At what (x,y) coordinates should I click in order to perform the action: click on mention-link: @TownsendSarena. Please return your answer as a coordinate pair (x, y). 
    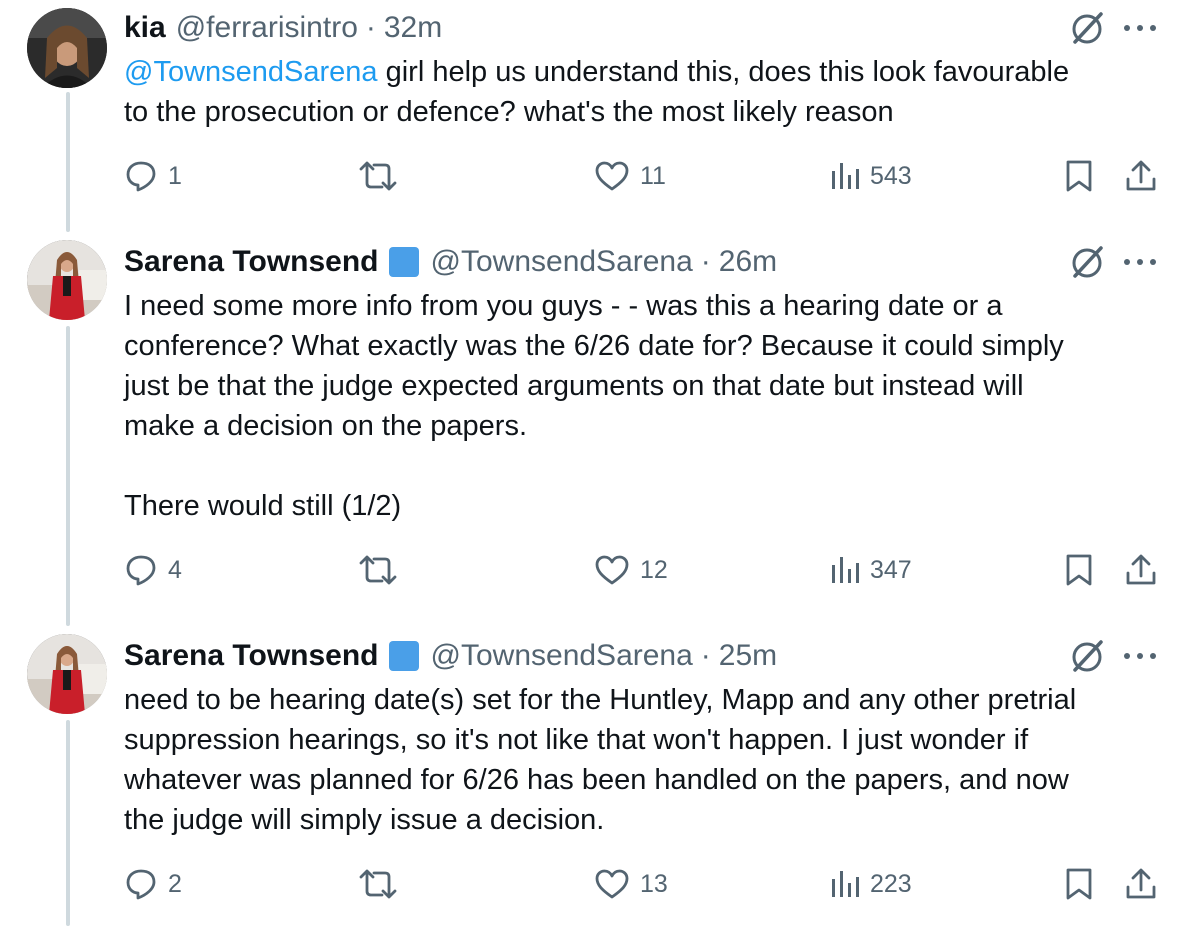
    Looking at the image, I should click on (251, 72).